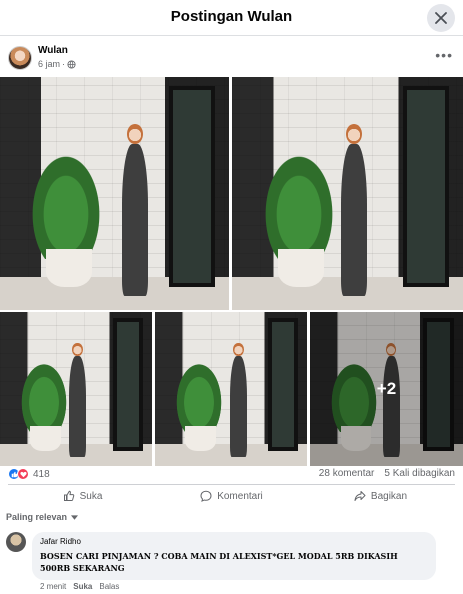  What do you see at coordinates (71, 64) in the screenshot?
I see `globe-icon` at bounding box center [71, 64].